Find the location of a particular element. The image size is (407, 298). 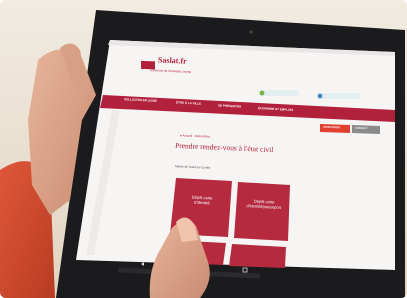

tile-1-label: Dépôt carte d'identité is located at coordinates (202, 199).